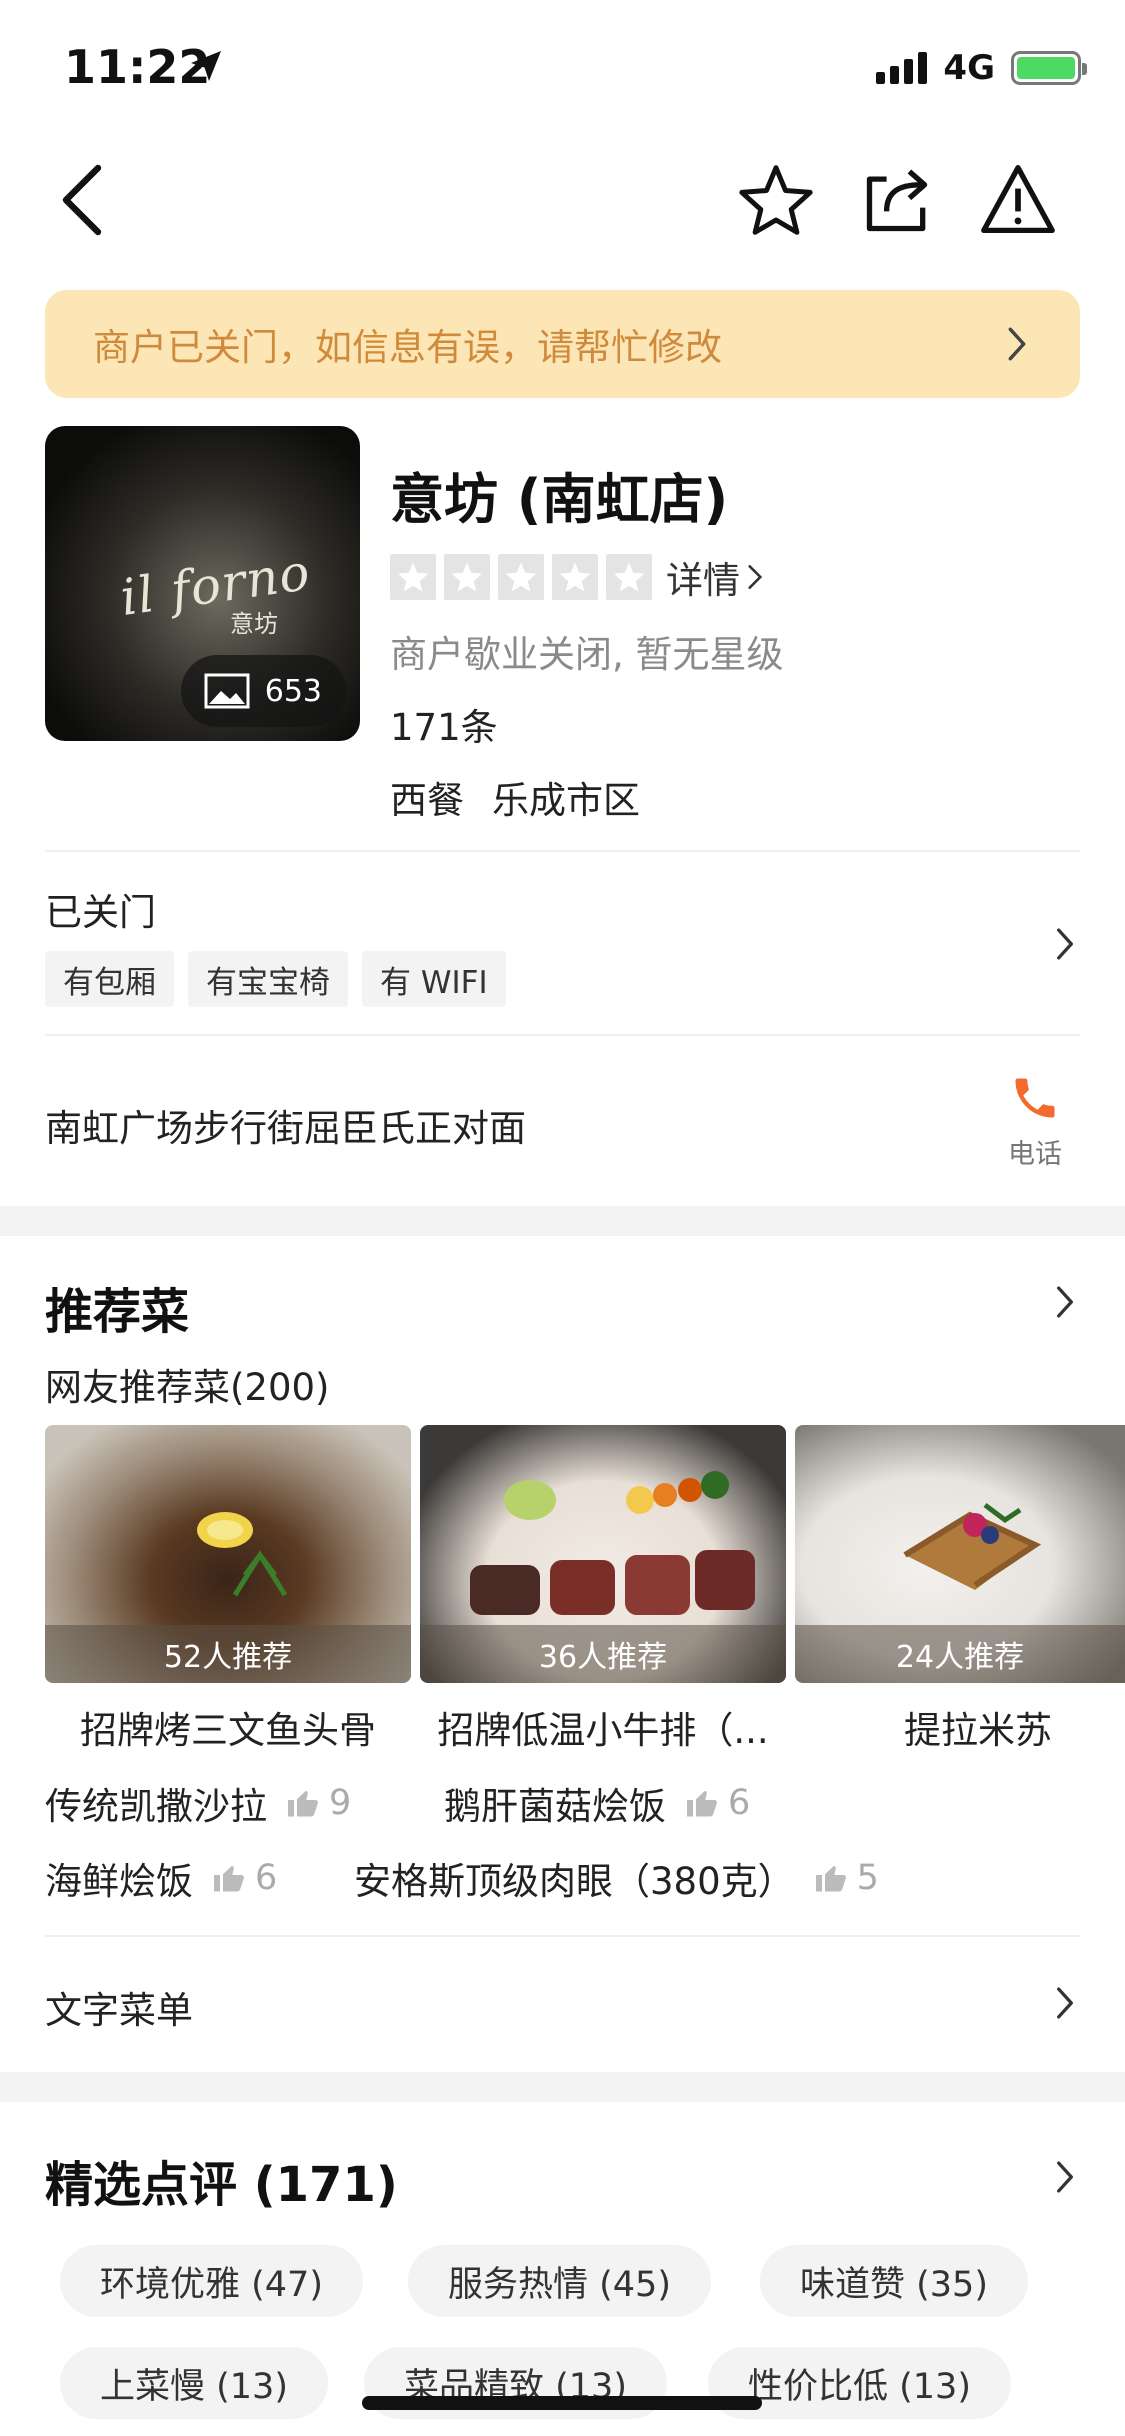  Describe the element at coordinates (1035, 1121) in the screenshot. I see `phone-button: 电话` at that location.